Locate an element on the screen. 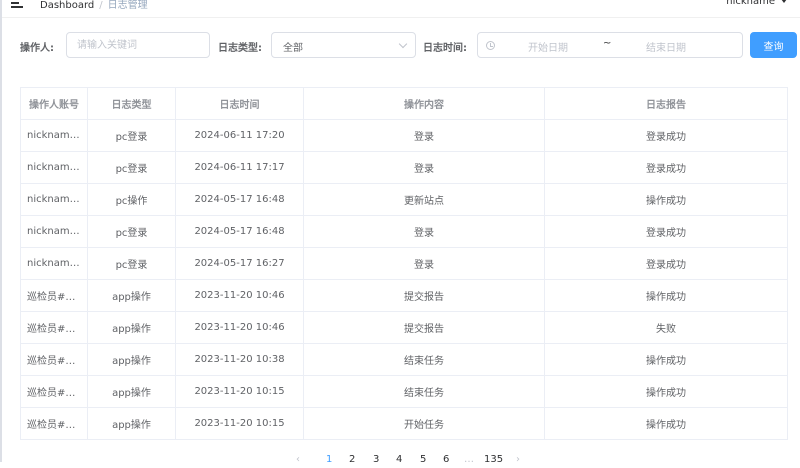 This screenshot has width=800, height=468. breadcrumb-home: Dashboard is located at coordinates (67, 5).